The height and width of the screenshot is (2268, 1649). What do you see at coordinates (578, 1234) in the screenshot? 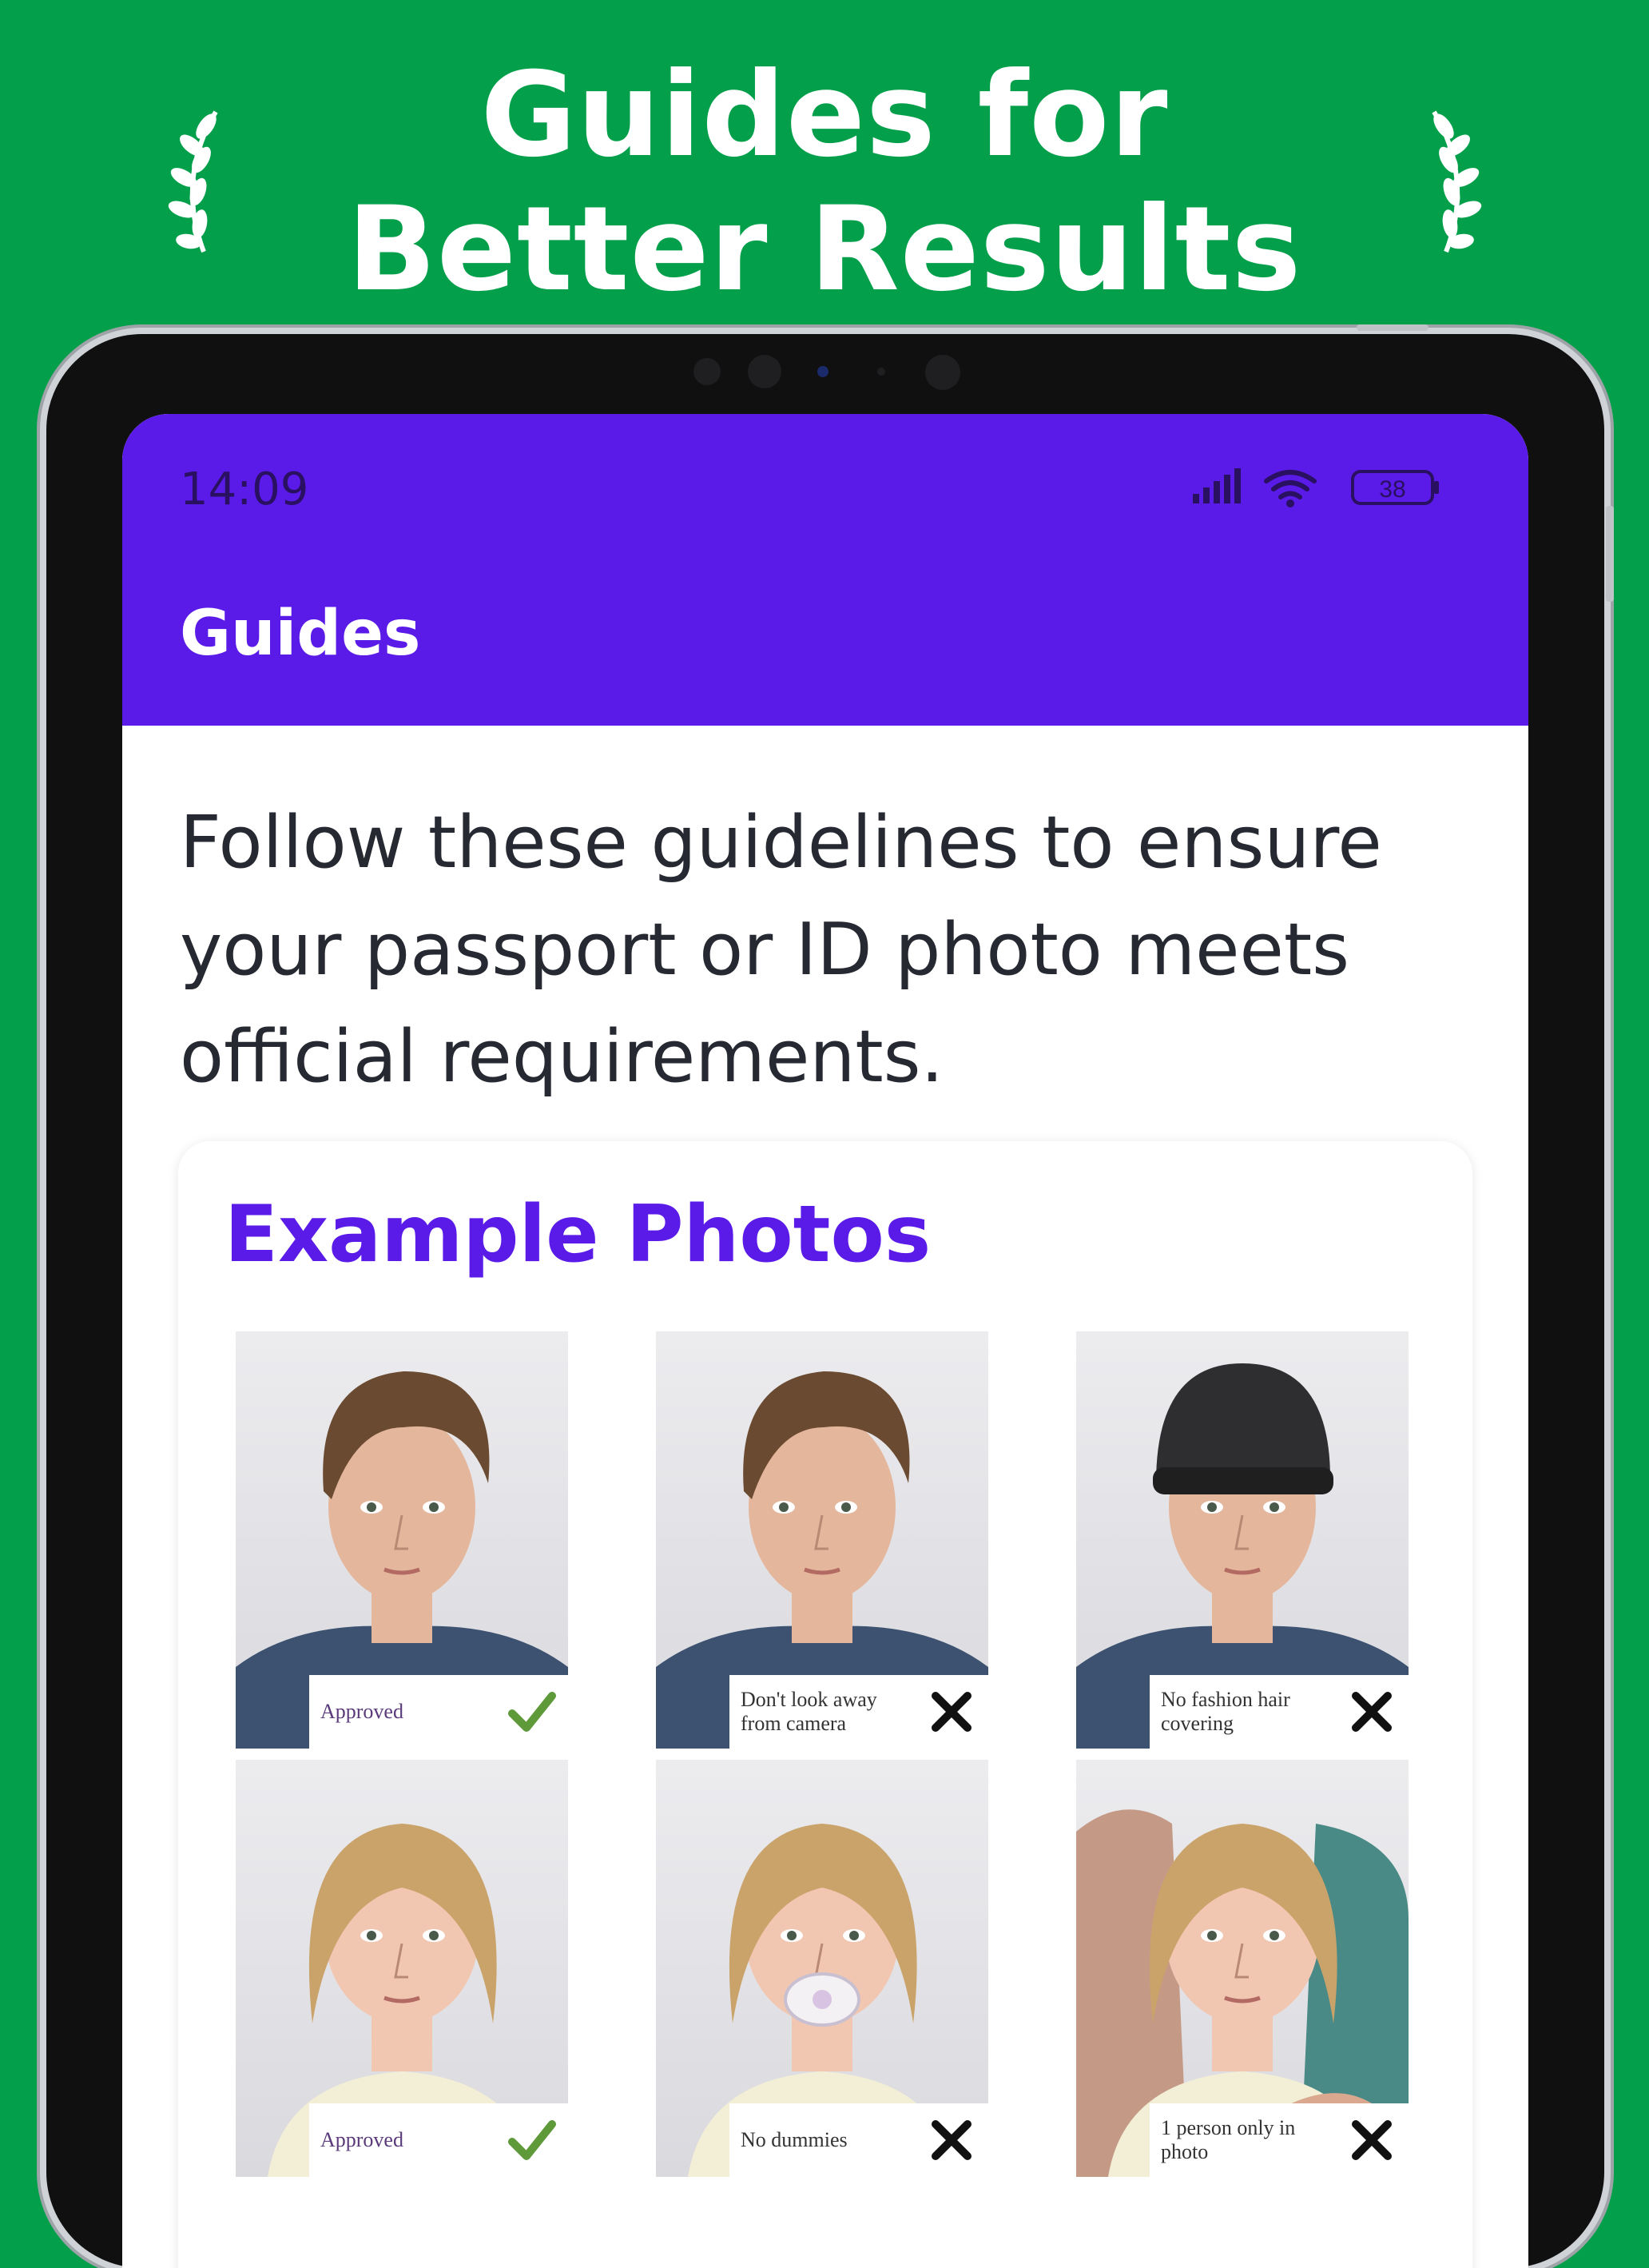
I see `card-title: Example Photos` at bounding box center [578, 1234].